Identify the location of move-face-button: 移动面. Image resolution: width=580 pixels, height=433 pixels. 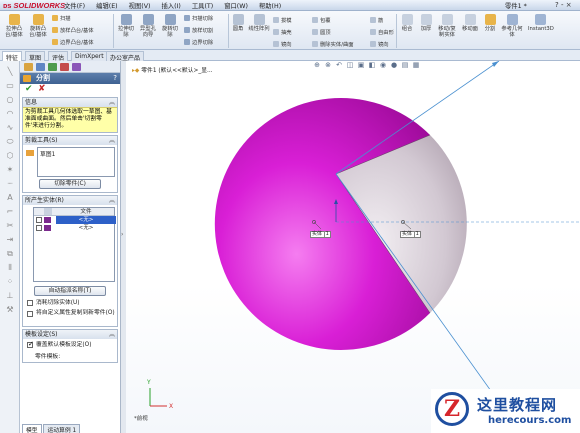
(470, 23).